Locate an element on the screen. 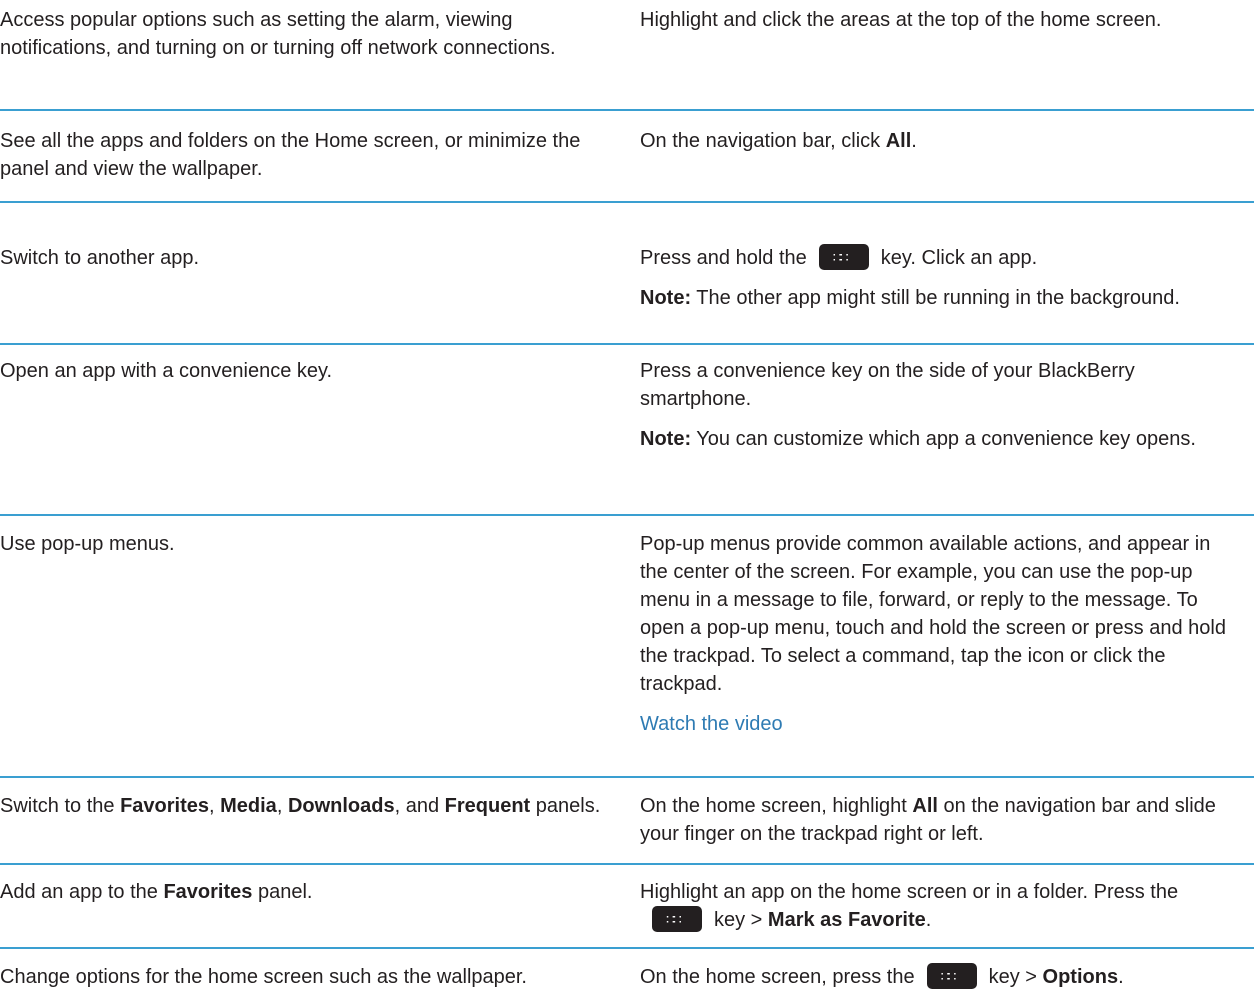 This screenshot has height=1002, width=1254. options-label: Options is located at coordinates (1080, 977).